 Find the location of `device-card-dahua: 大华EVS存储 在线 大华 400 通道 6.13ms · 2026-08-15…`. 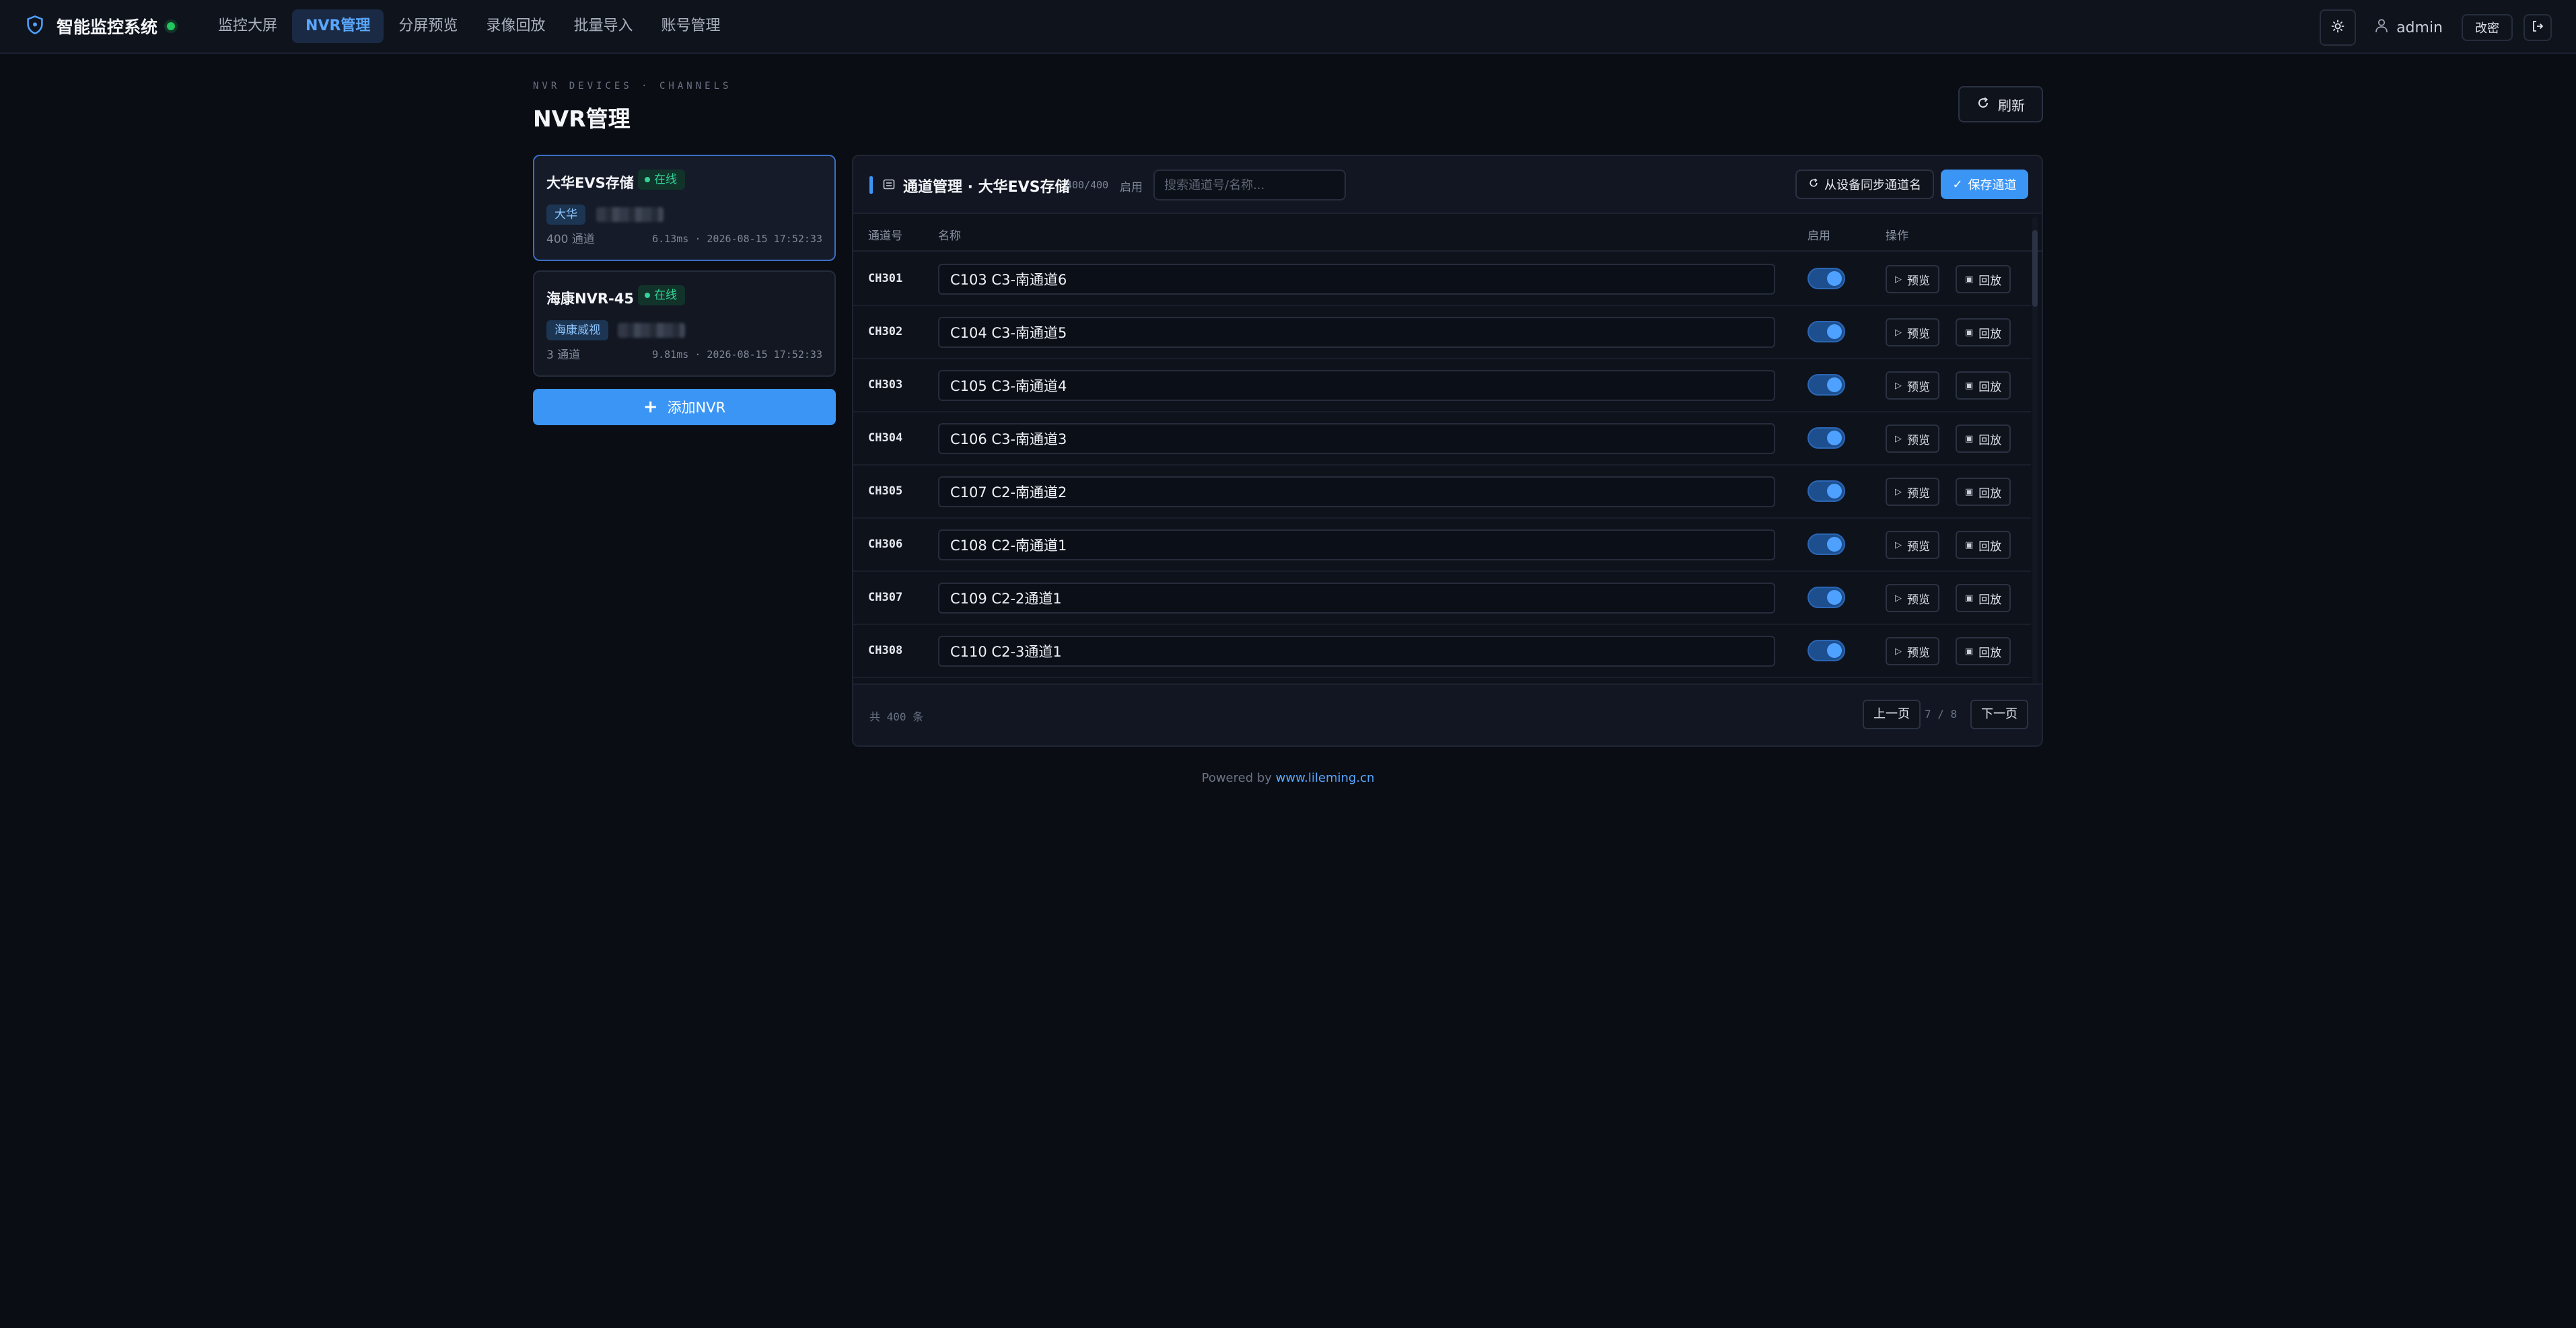

device-card-dahua: 大华EVS存储 在线 大华 400 通道 6.13ms · 2026-08-15… is located at coordinates (684, 208).